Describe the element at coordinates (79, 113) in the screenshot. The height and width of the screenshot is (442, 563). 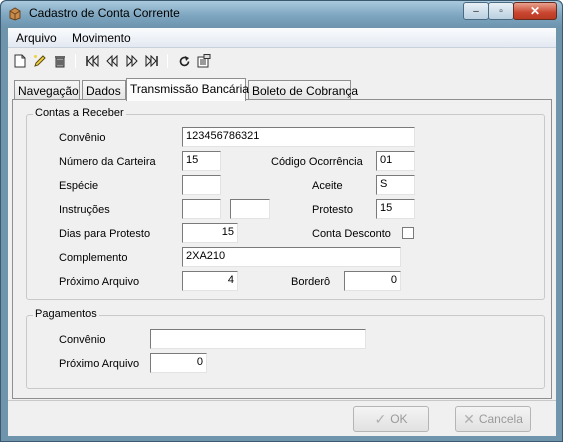
I see `contas-receber-title: Contas a Receber` at that location.